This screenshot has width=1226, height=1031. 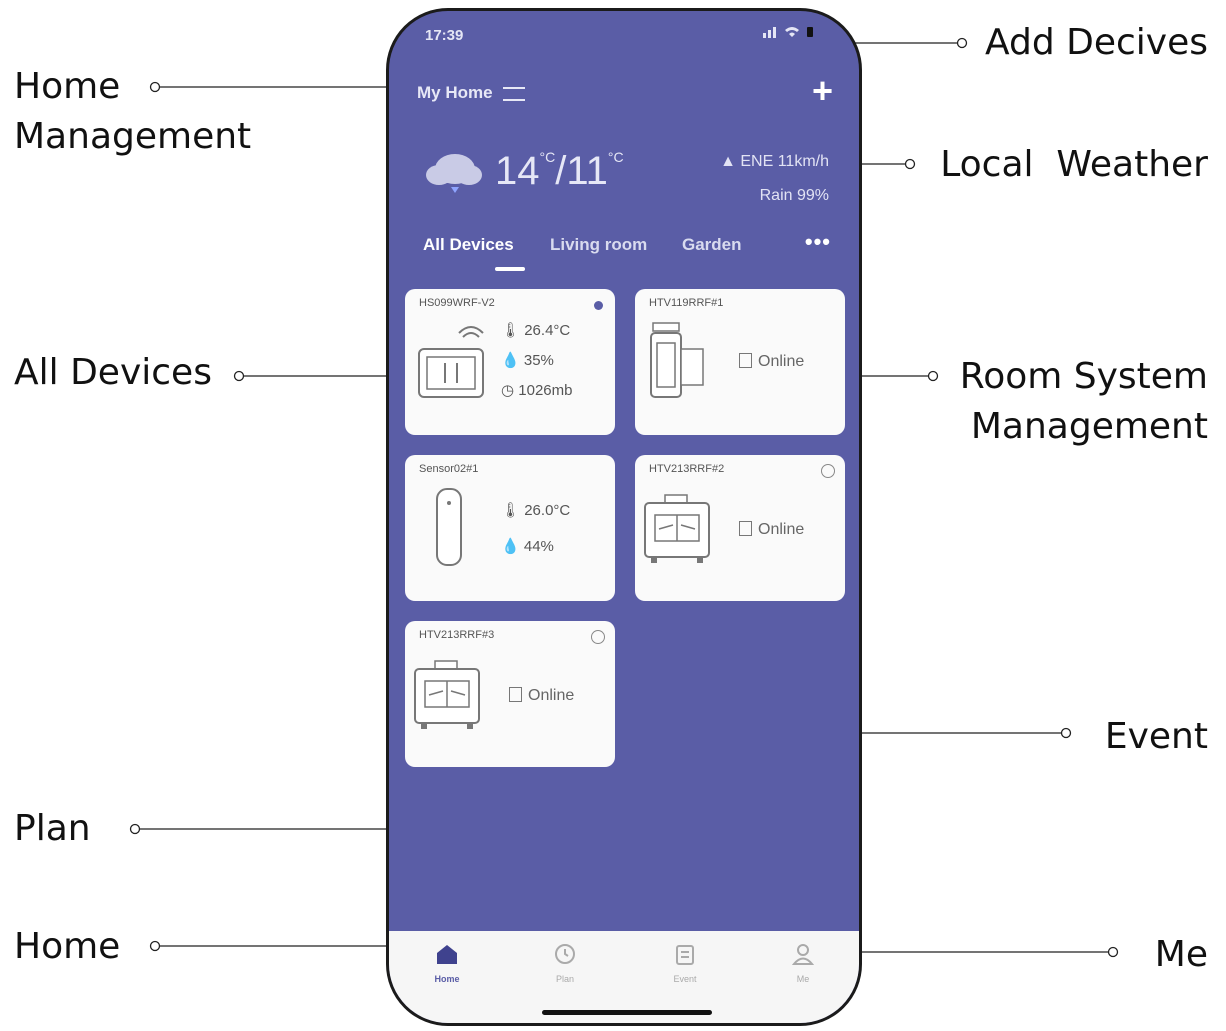 I want to click on home-title: My Home, so click(x=455, y=92).